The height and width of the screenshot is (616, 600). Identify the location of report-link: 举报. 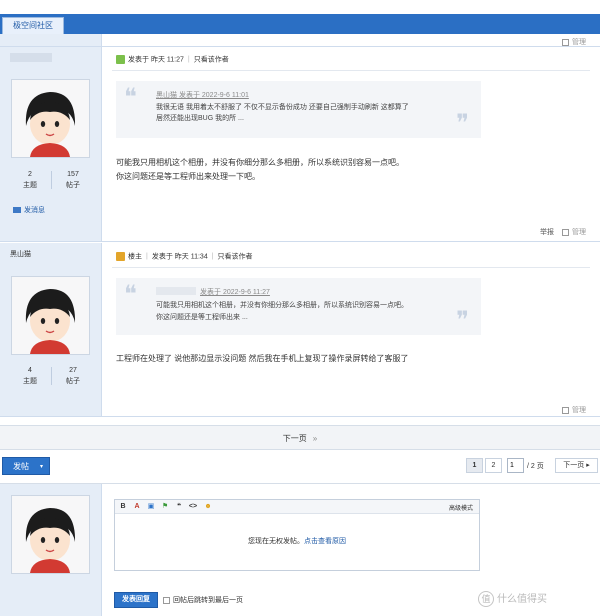
(547, 232).